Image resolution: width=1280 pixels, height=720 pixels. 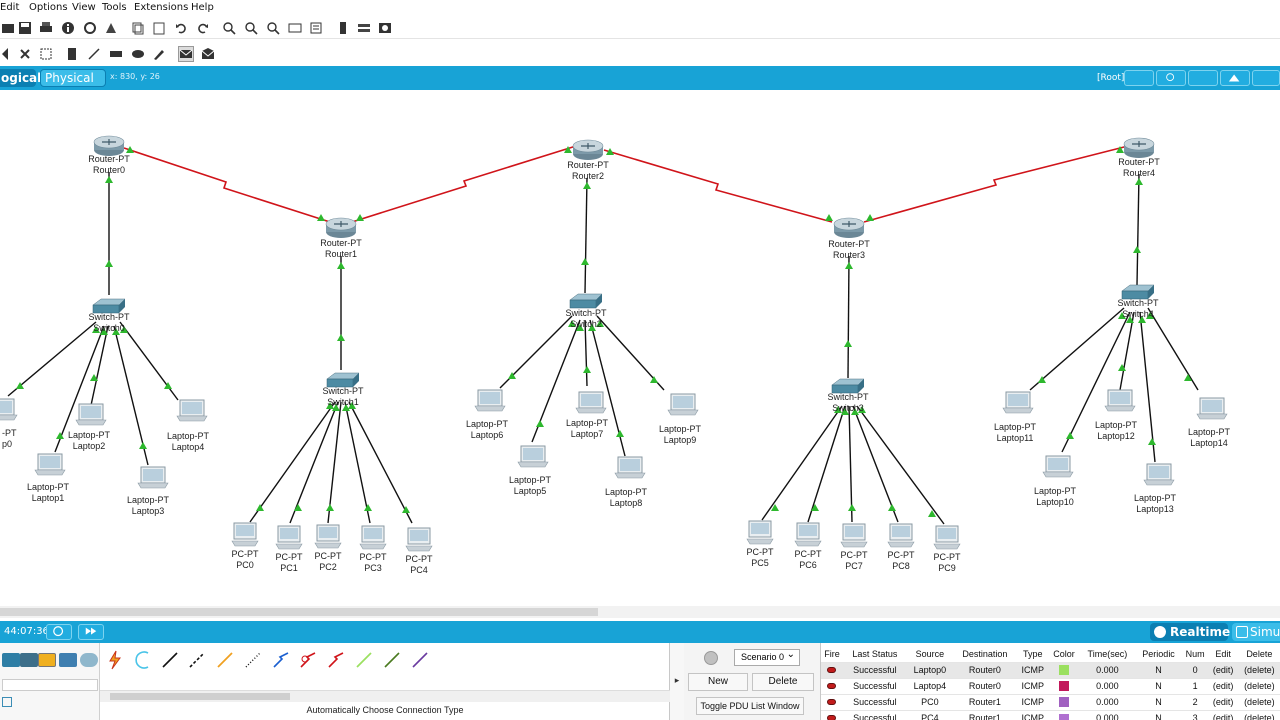 I want to click on drawing-palette-icon, so click(x=295, y=28).